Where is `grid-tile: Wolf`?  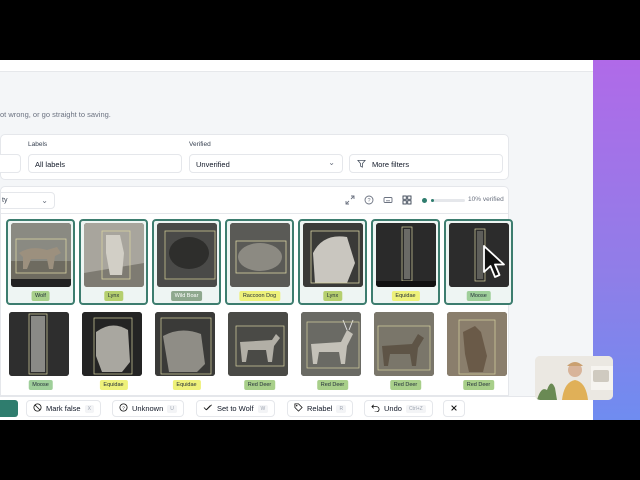 grid-tile: Wolf is located at coordinates (40, 262).